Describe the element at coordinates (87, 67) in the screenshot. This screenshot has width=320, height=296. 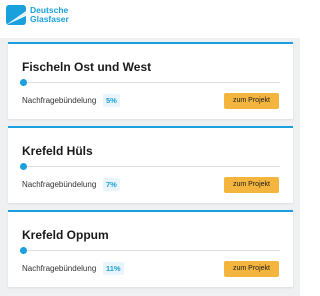
I see `project-title: Fischeln Ost und West` at that location.